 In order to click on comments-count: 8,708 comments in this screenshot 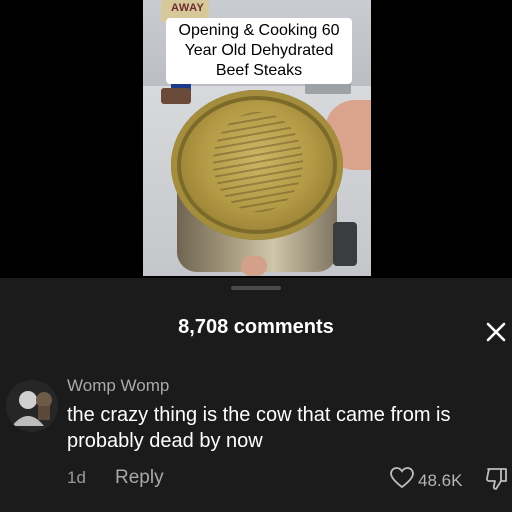, I will do `click(256, 327)`.